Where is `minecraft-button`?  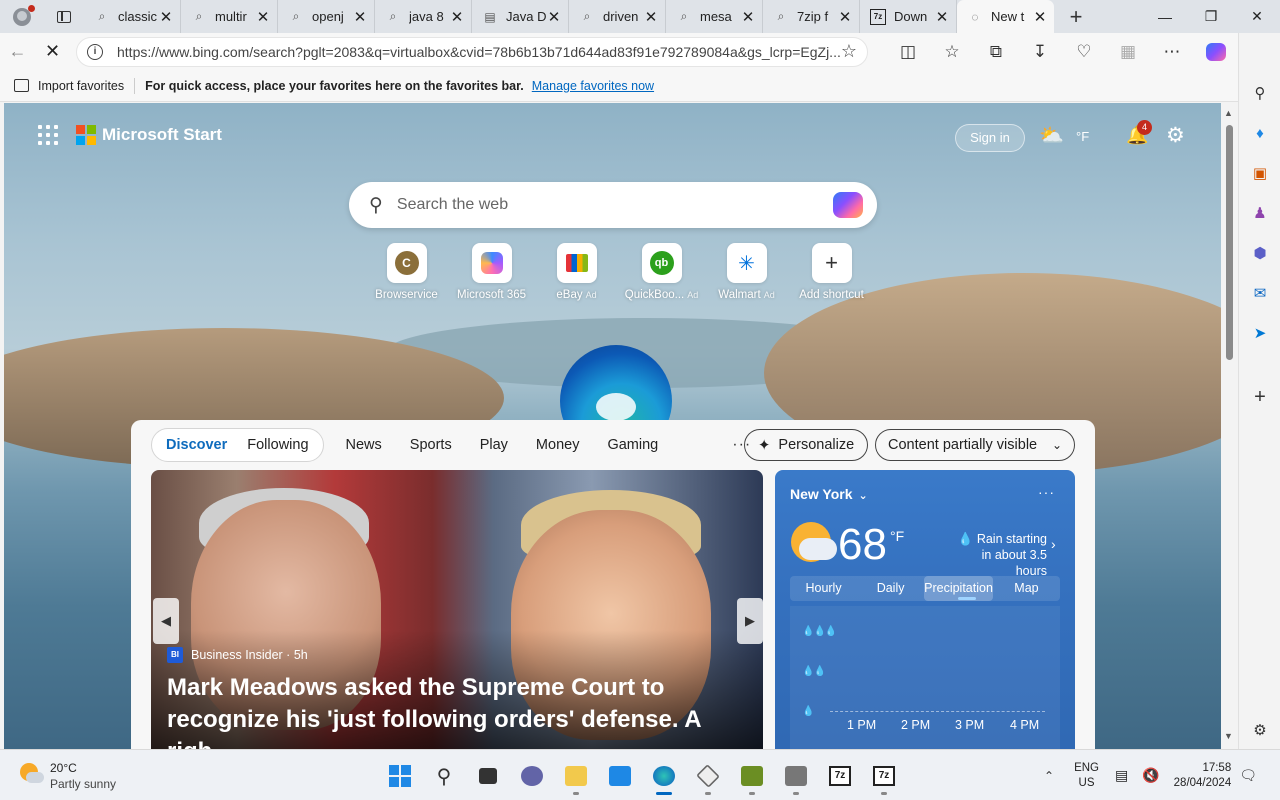 minecraft-button is located at coordinates (752, 776).